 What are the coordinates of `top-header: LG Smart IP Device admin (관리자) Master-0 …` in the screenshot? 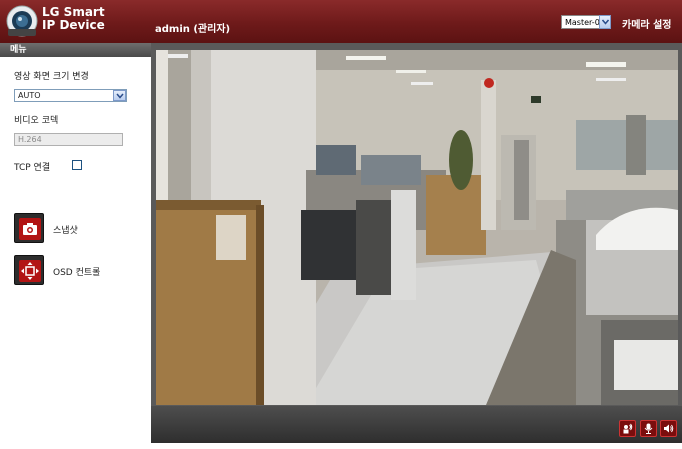 It's located at (341, 21).